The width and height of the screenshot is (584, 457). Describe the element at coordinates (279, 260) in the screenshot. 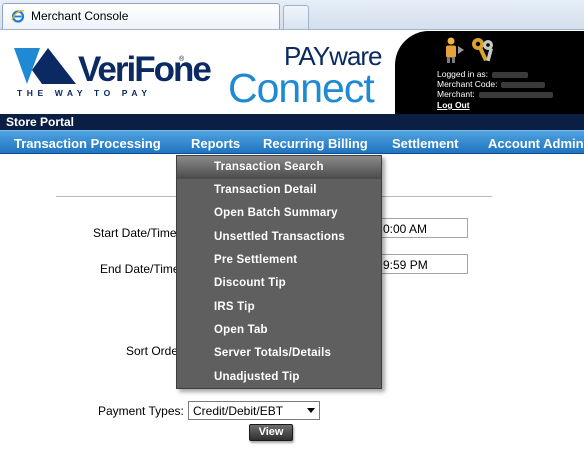

I see `menu-item-pre-settlement: Pre Settlement` at that location.